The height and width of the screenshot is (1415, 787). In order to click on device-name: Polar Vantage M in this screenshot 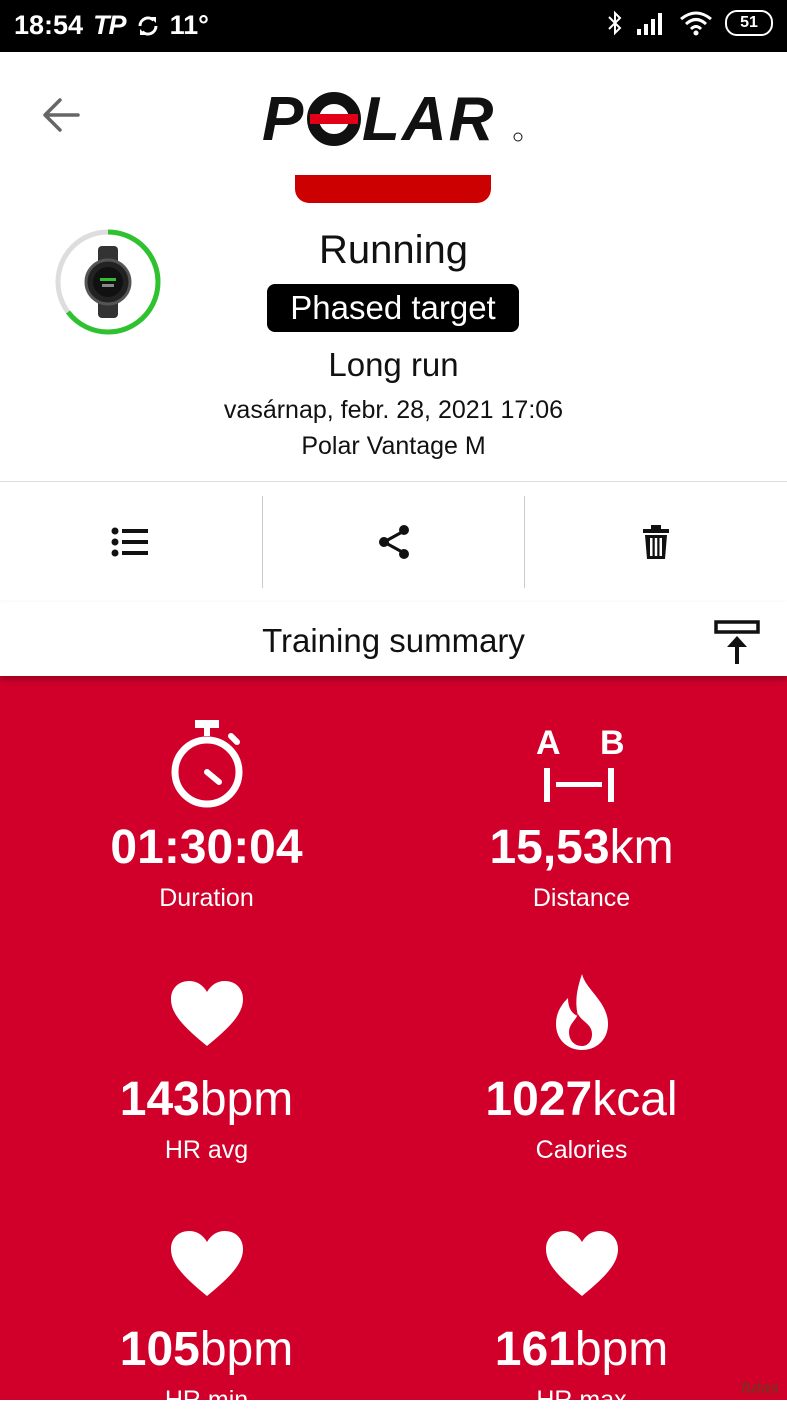, I will do `click(393, 446)`.